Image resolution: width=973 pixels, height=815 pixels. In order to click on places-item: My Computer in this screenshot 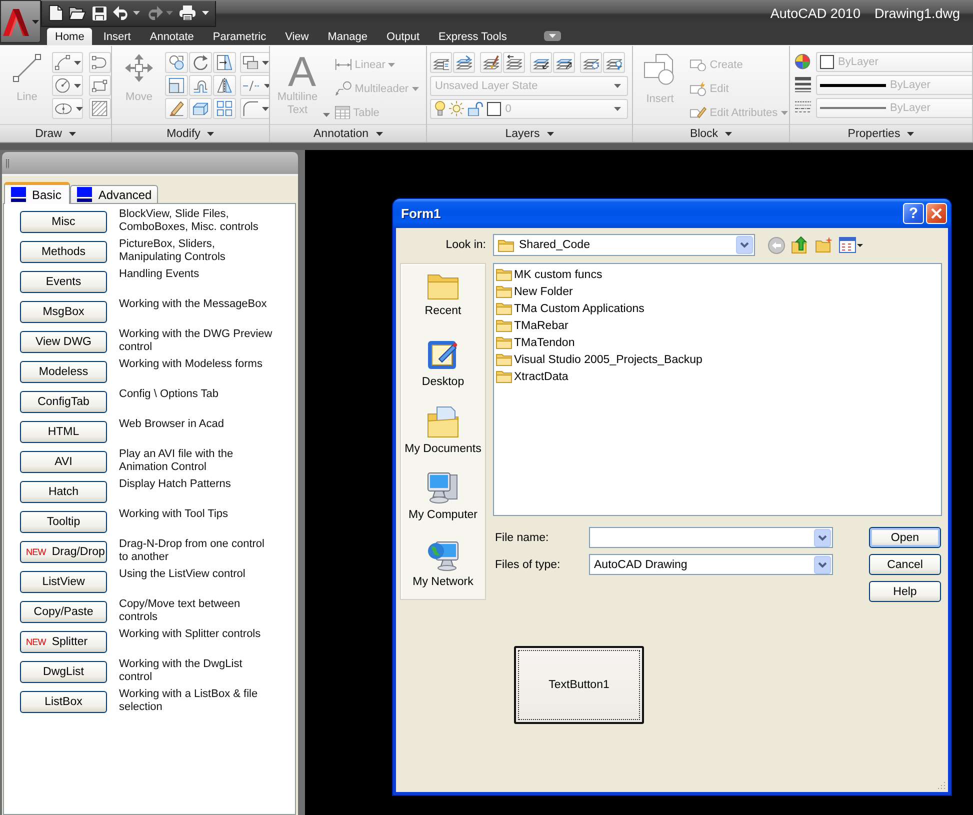, I will do `click(443, 502)`.